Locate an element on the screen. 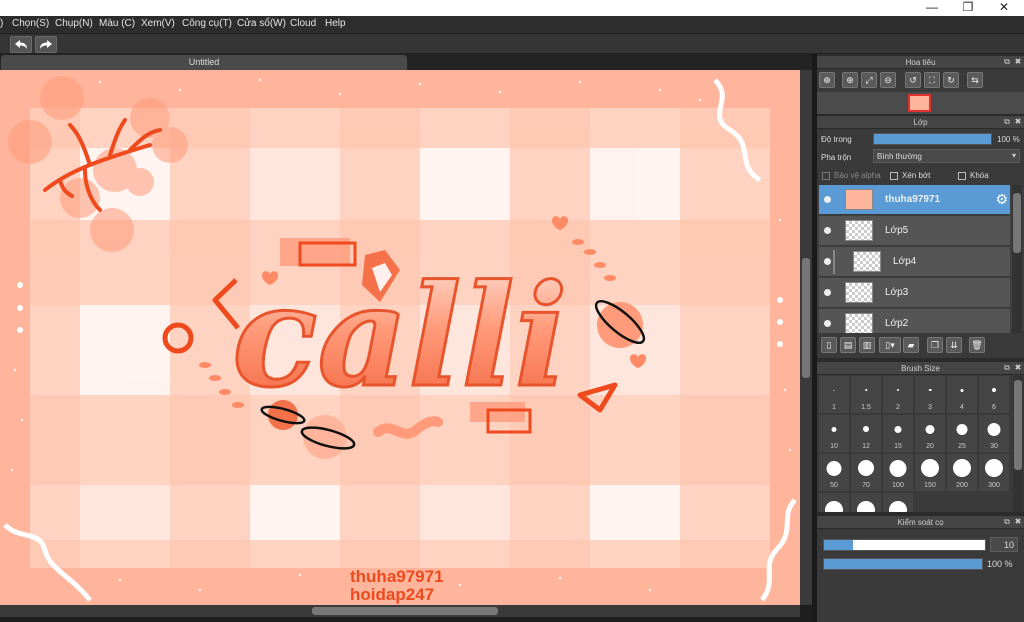  new-raster-layer-icon: ▥ is located at coordinates (867, 345).